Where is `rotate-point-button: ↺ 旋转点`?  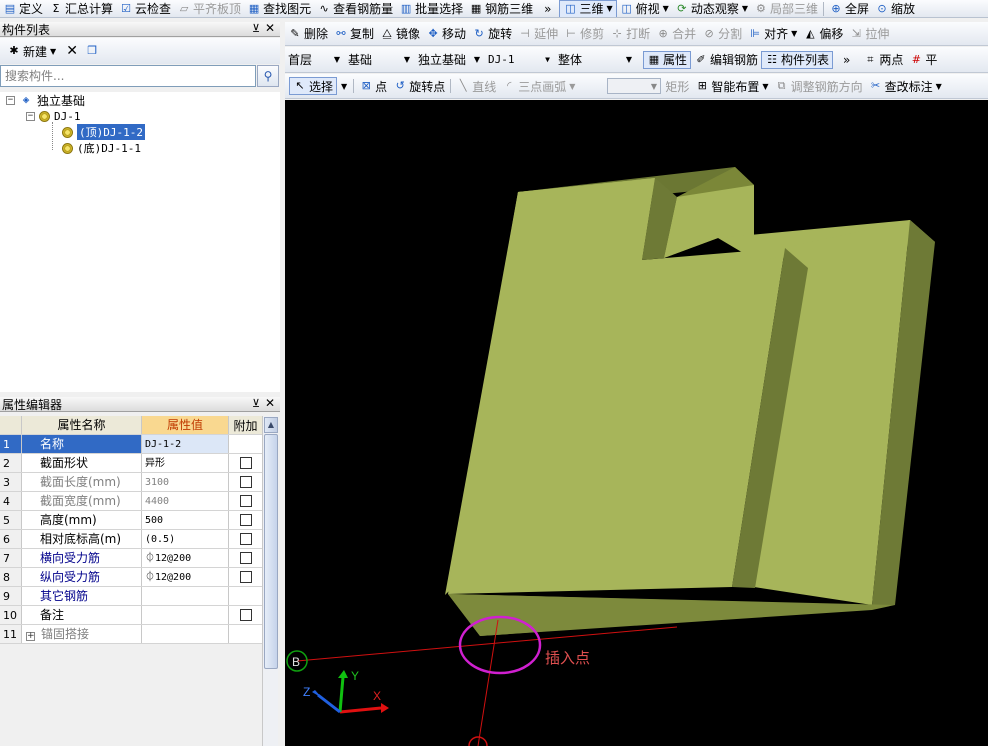 rotate-point-button: ↺ 旋转点 is located at coordinates (419, 86).